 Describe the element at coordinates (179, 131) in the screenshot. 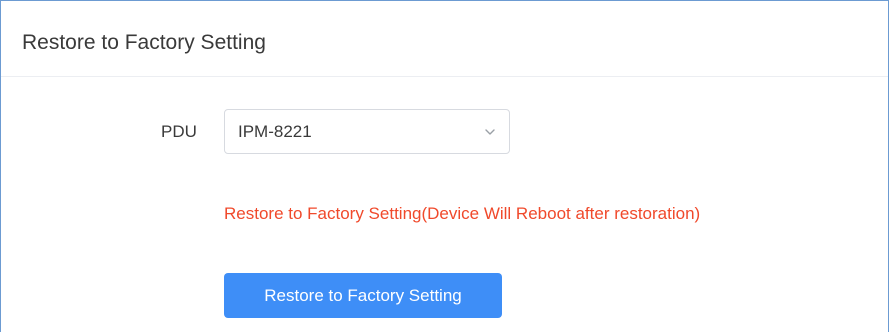

I see `pdu-label: PDU` at that location.